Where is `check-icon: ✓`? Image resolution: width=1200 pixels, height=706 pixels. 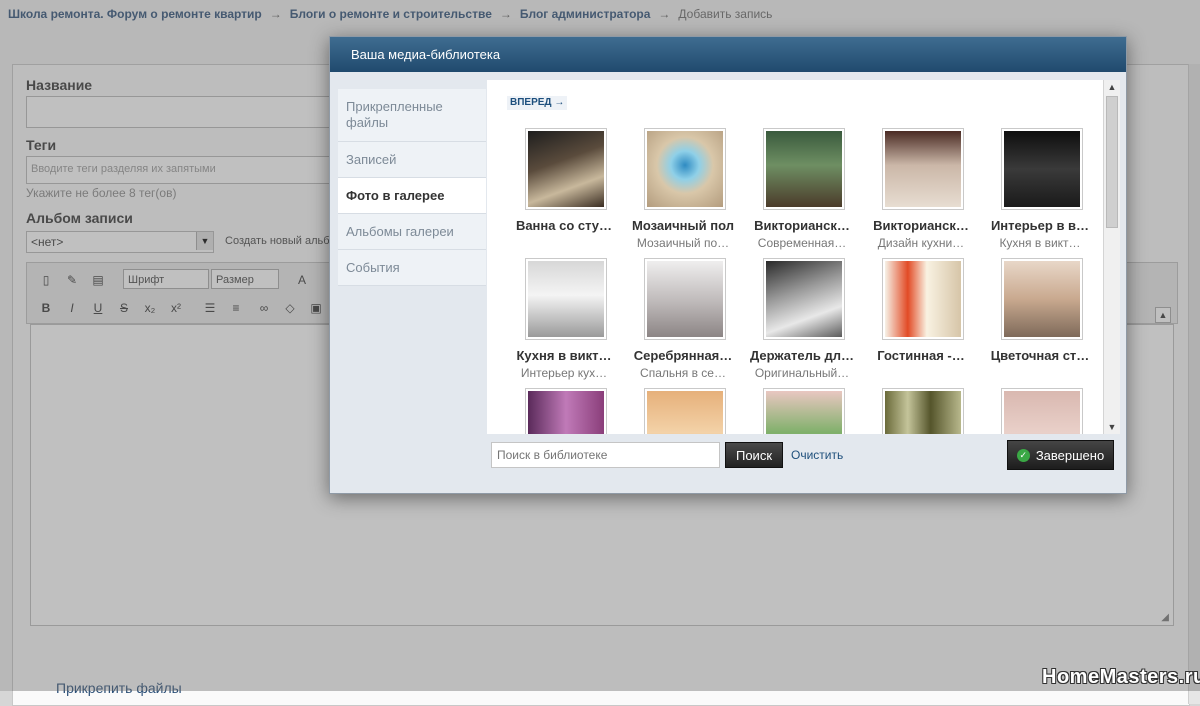 check-icon: ✓ is located at coordinates (1023, 455).